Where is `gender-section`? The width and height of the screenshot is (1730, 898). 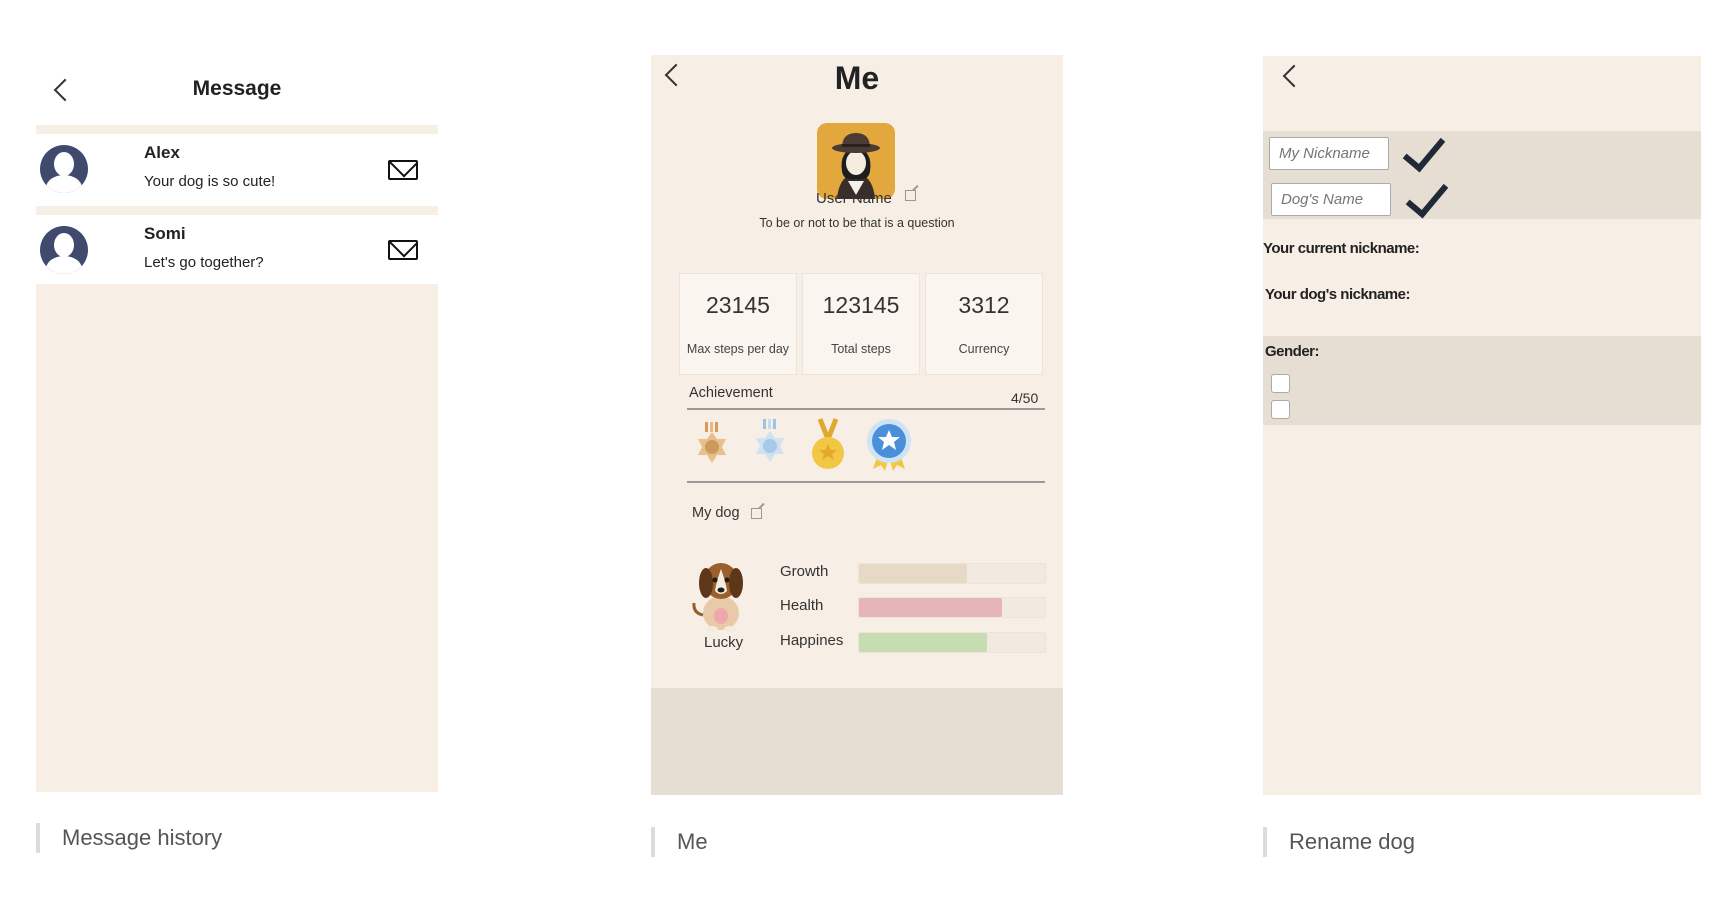
gender-section is located at coordinates (1482, 380).